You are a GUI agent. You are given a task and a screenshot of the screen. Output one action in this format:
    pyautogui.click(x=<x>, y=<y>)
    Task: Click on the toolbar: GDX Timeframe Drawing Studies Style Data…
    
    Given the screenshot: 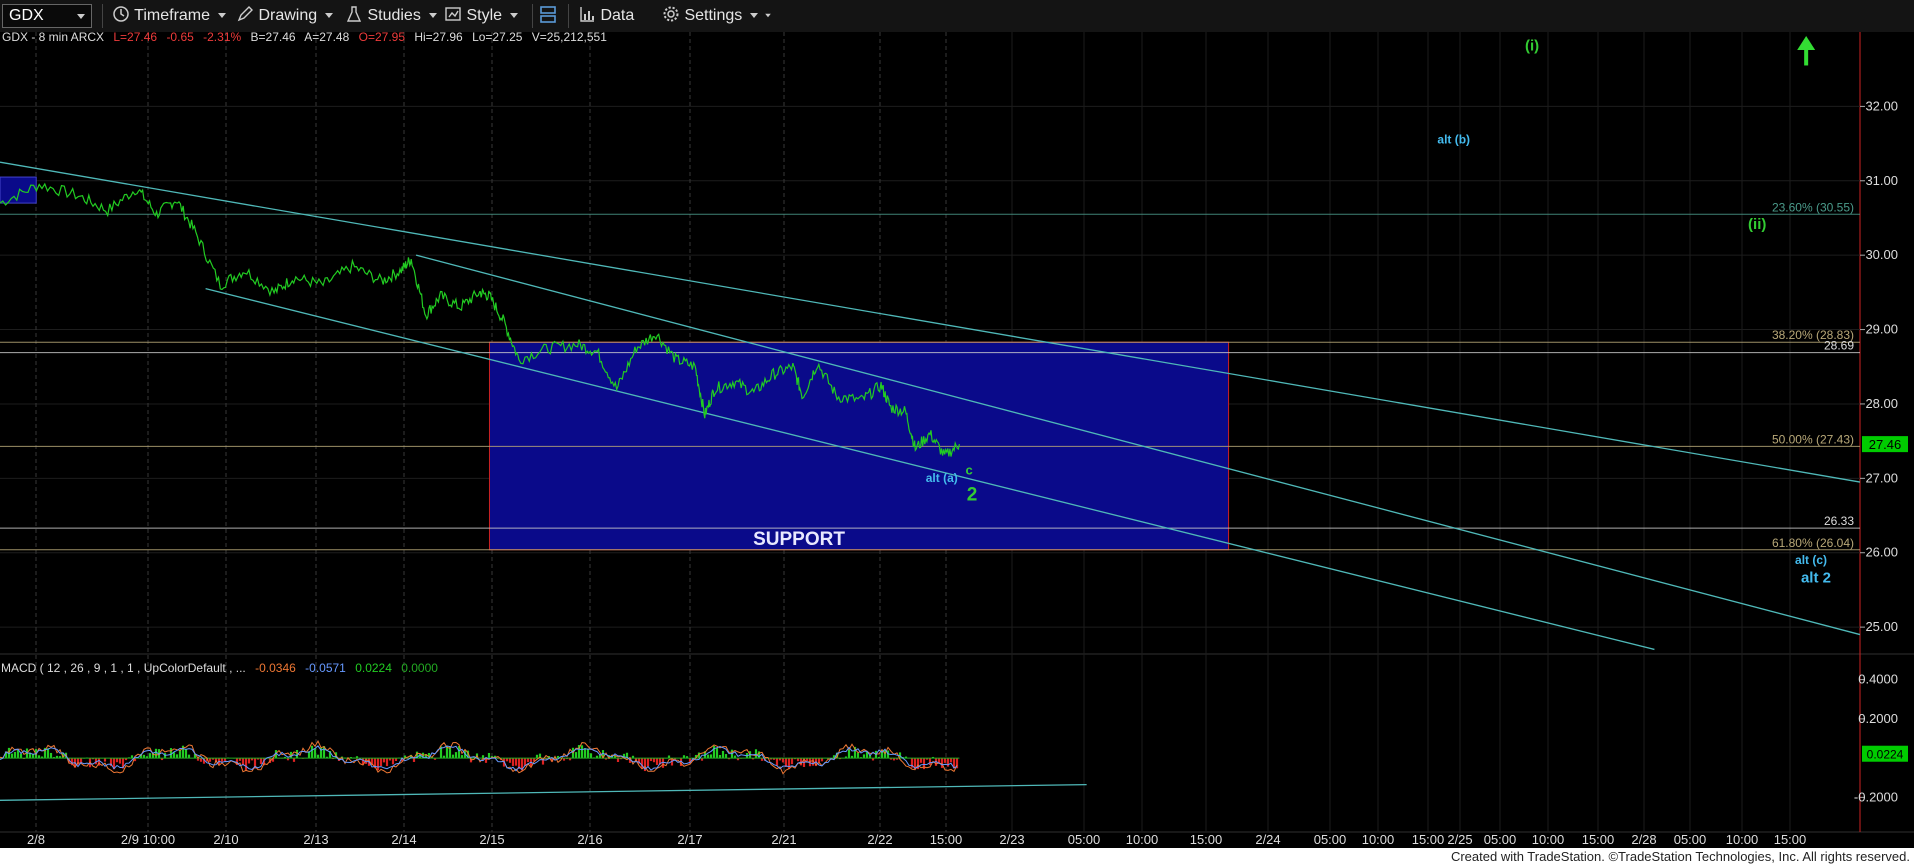 What is the action you would take?
    pyautogui.click(x=957, y=16)
    